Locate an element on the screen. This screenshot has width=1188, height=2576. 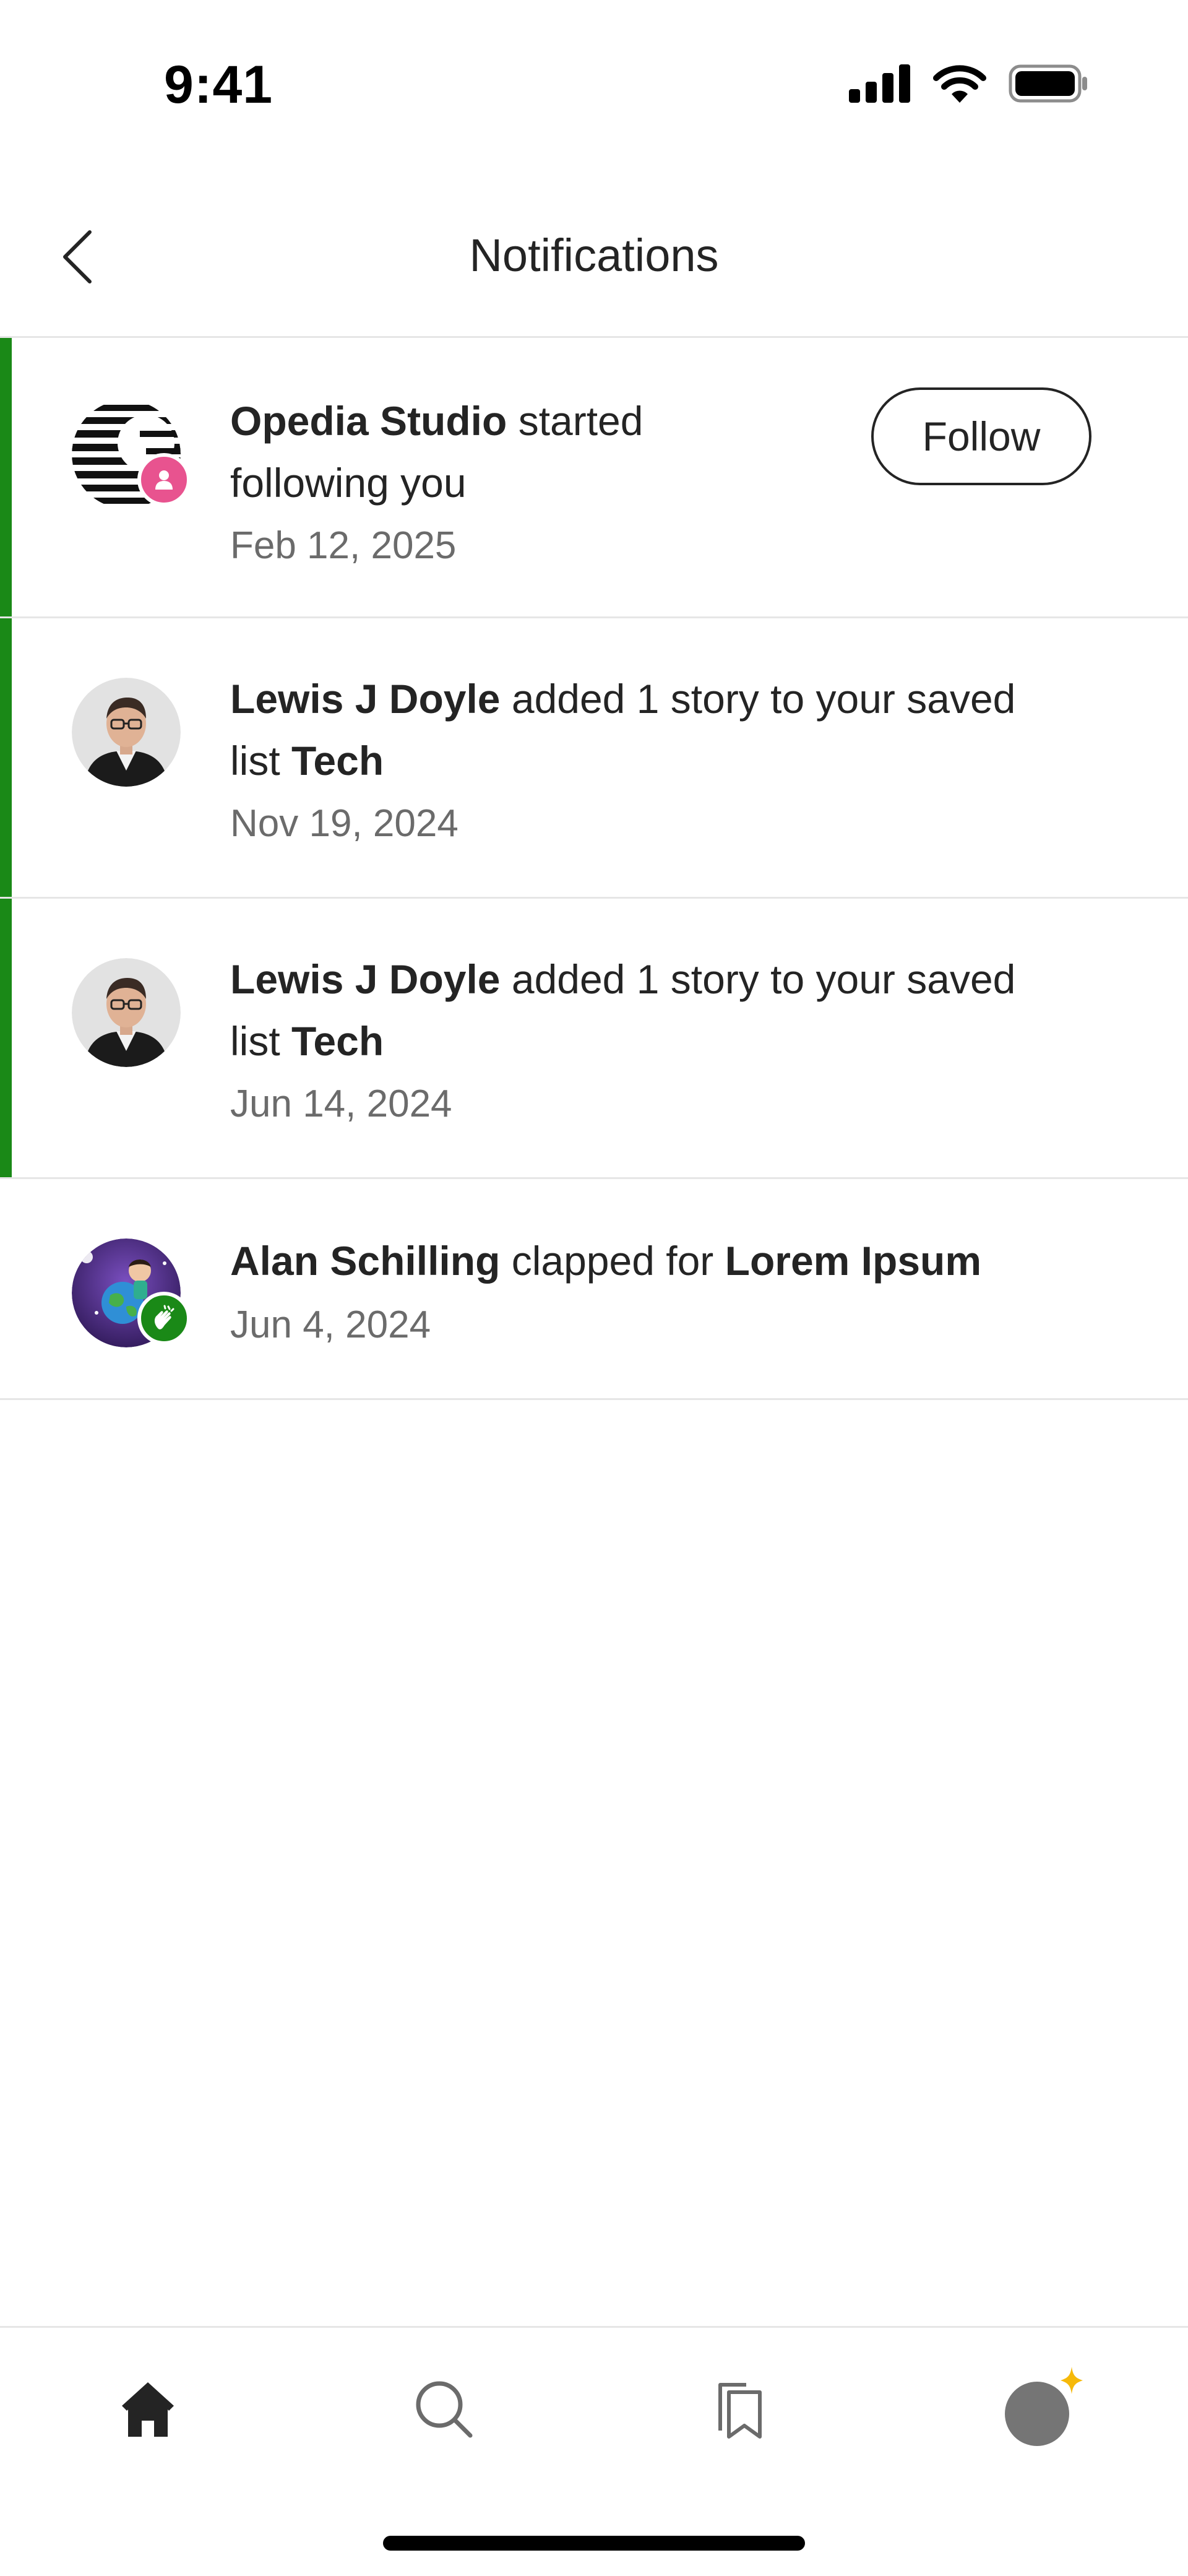
person-icon is located at coordinates (164, 480).